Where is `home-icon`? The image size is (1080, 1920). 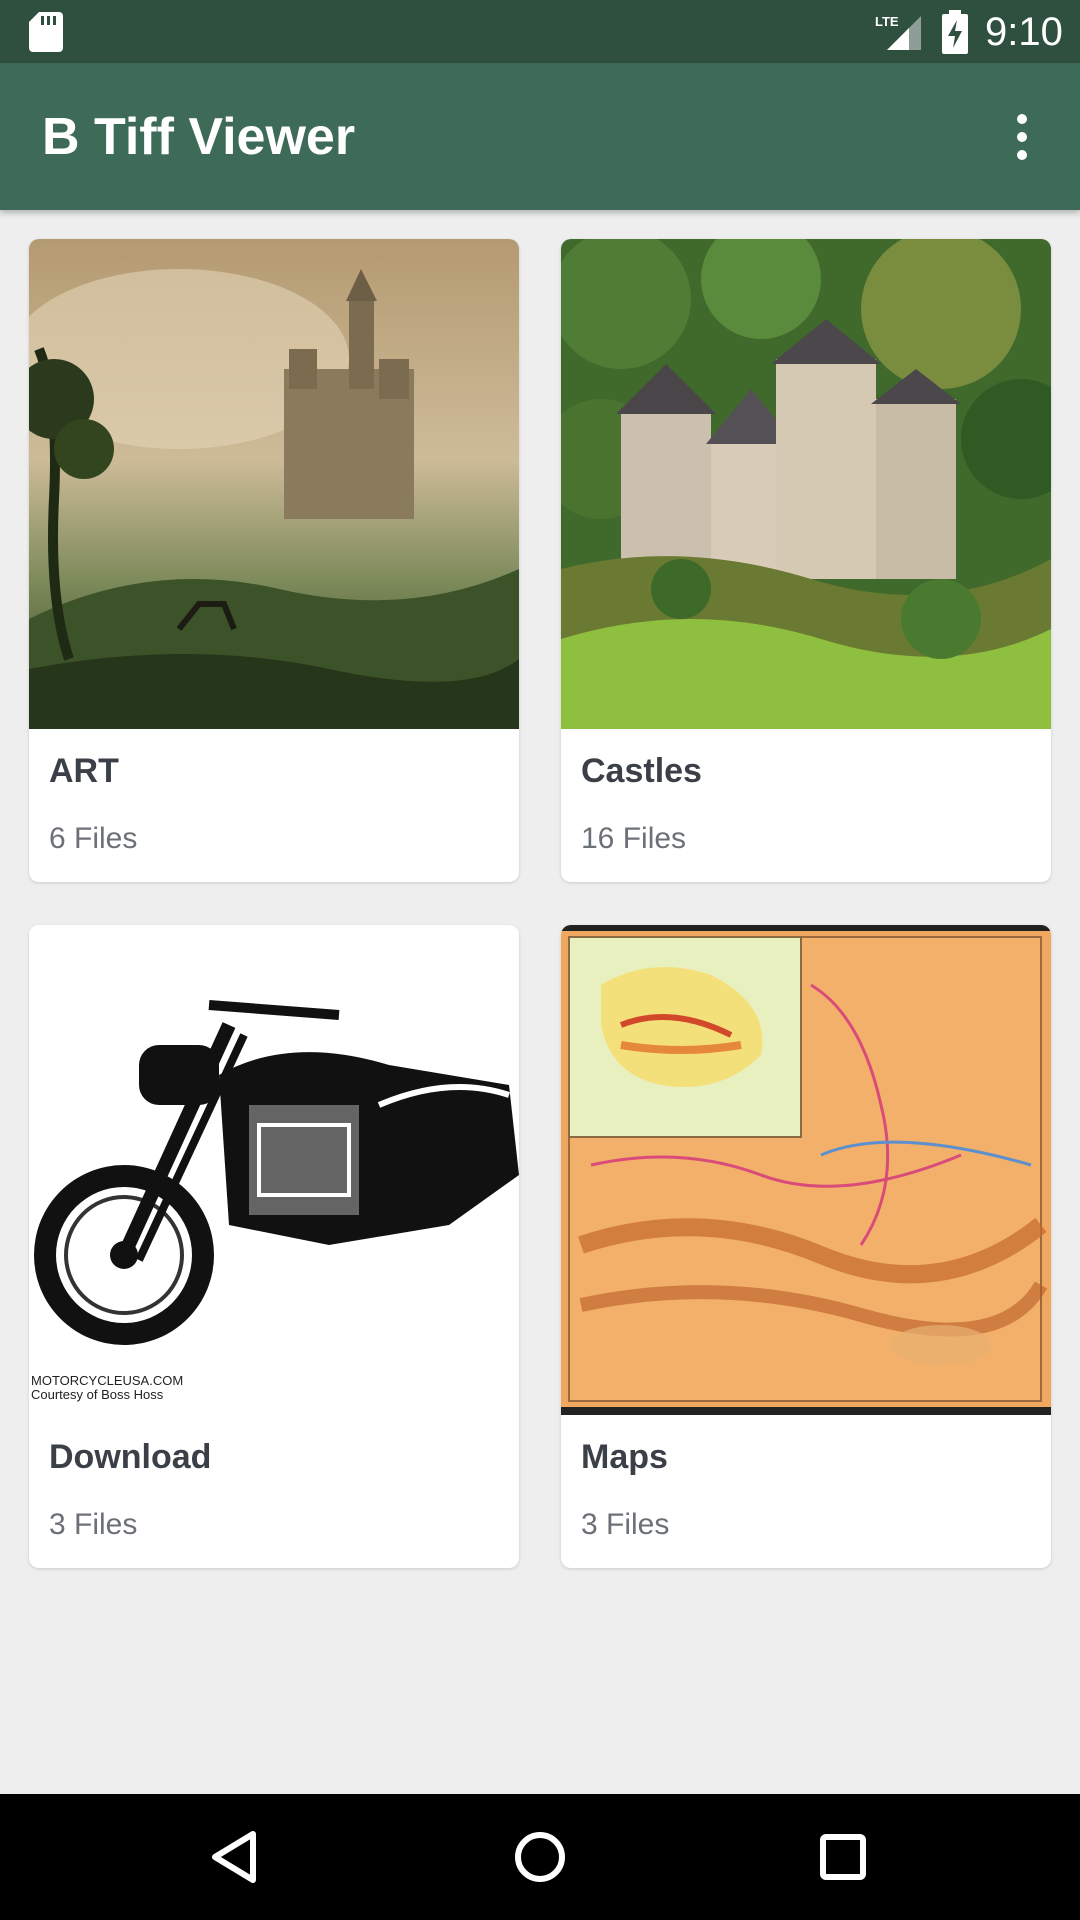
home-icon is located at coordinates (540, 1857).